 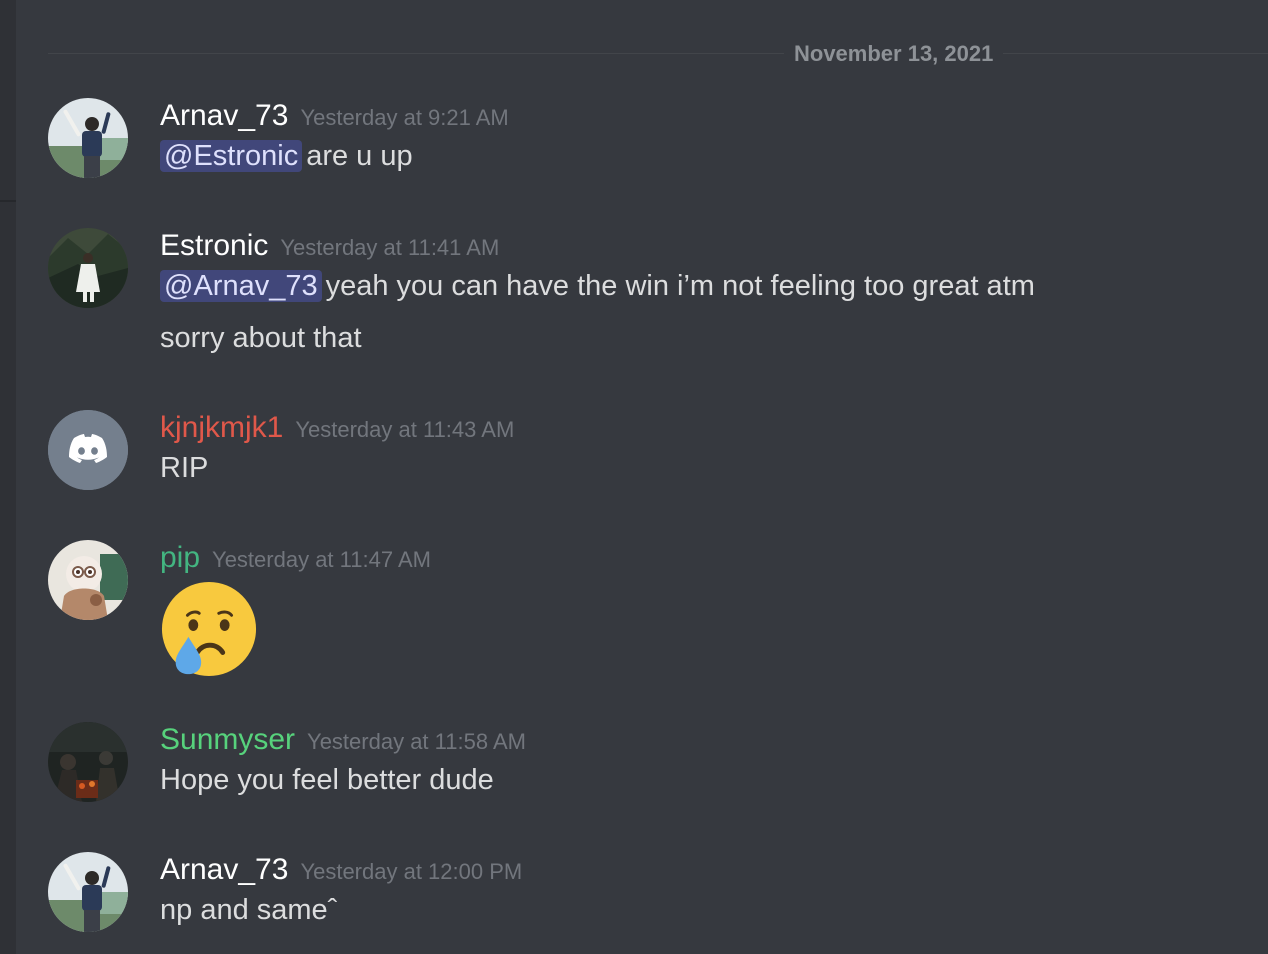 I want to click on crying-face-emoji-icon, so click(x=209, y=629).